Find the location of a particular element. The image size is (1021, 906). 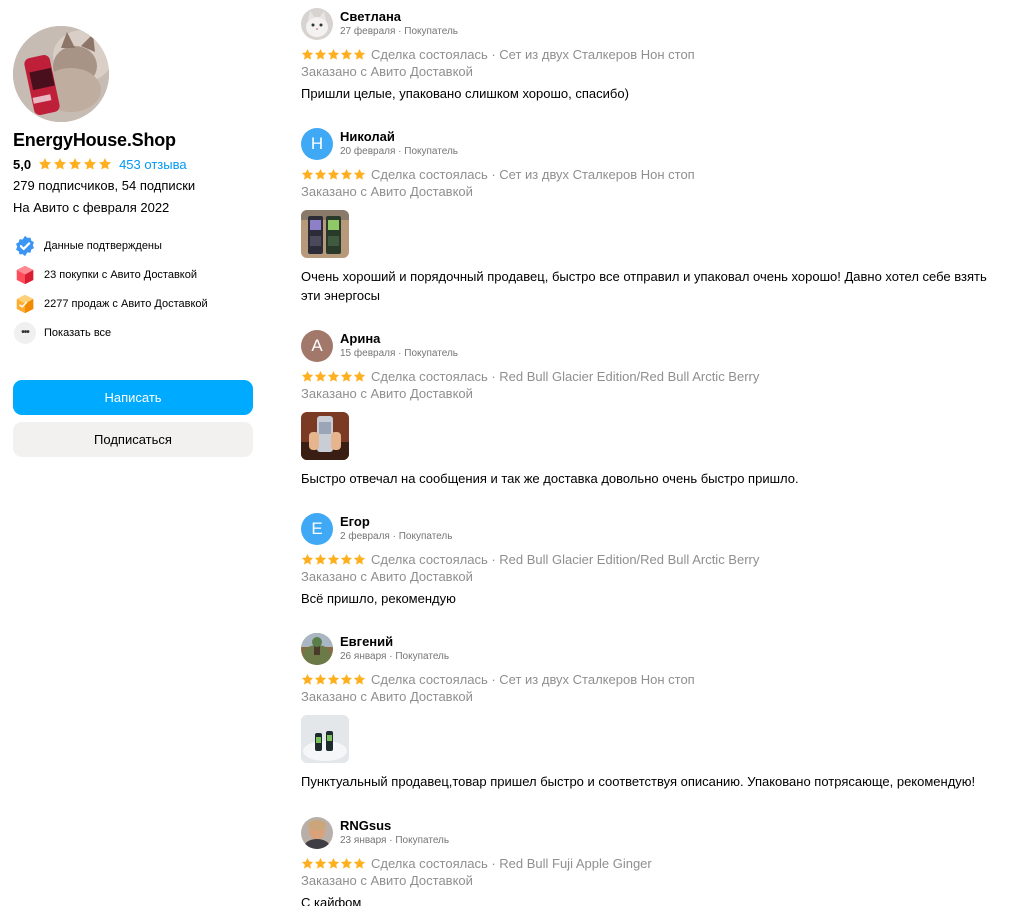

subscribe-button: Подписаться is located at coordinates (133, 439).